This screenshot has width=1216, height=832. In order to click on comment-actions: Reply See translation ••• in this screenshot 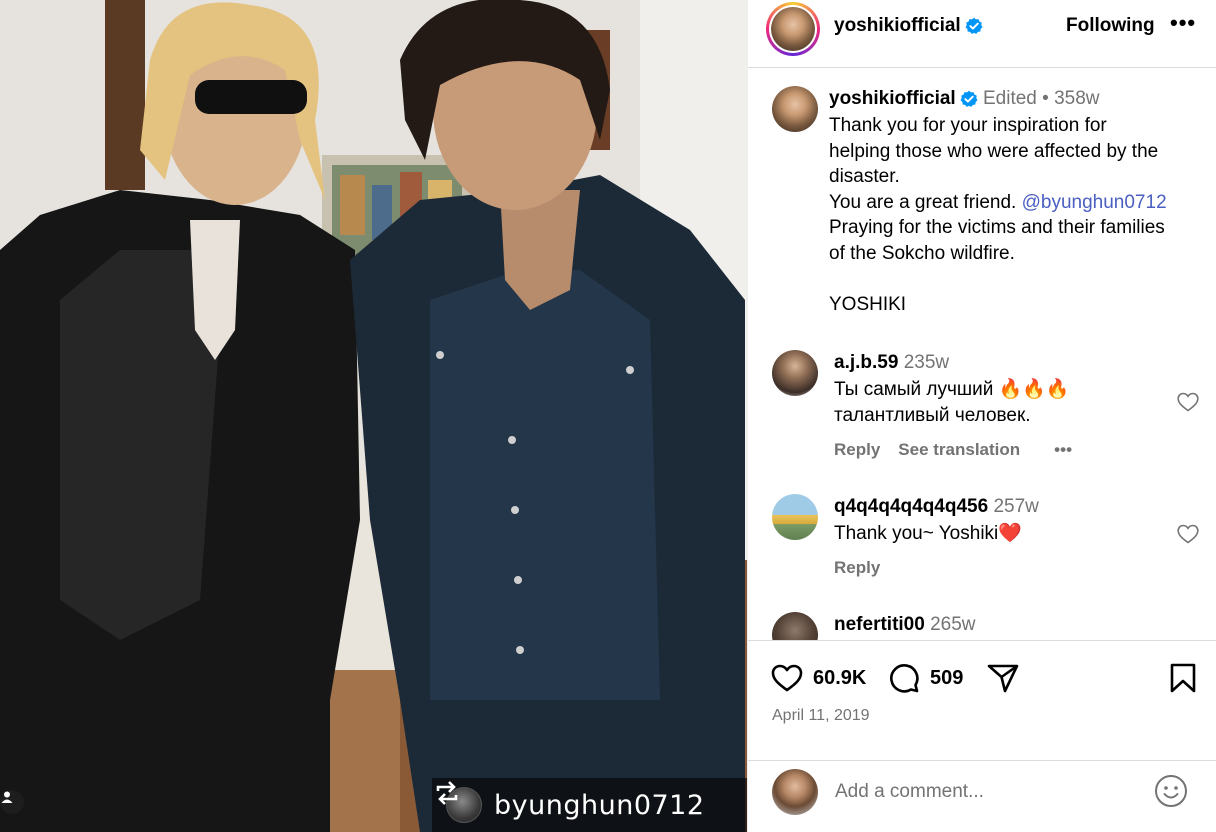, I will do `click(962, 450)`.